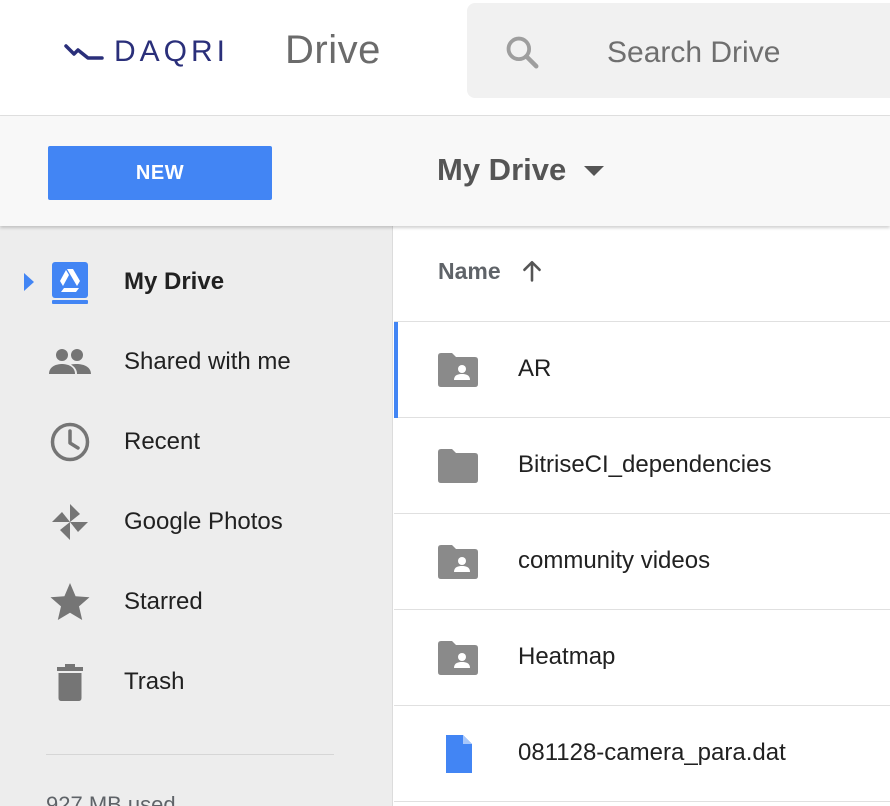 This screenshot has height=806, width=890. What do you see at coordinates (594, 171) in the screenshot?
I see `dropdown-caret-icon` at bounding box center [594, 171].